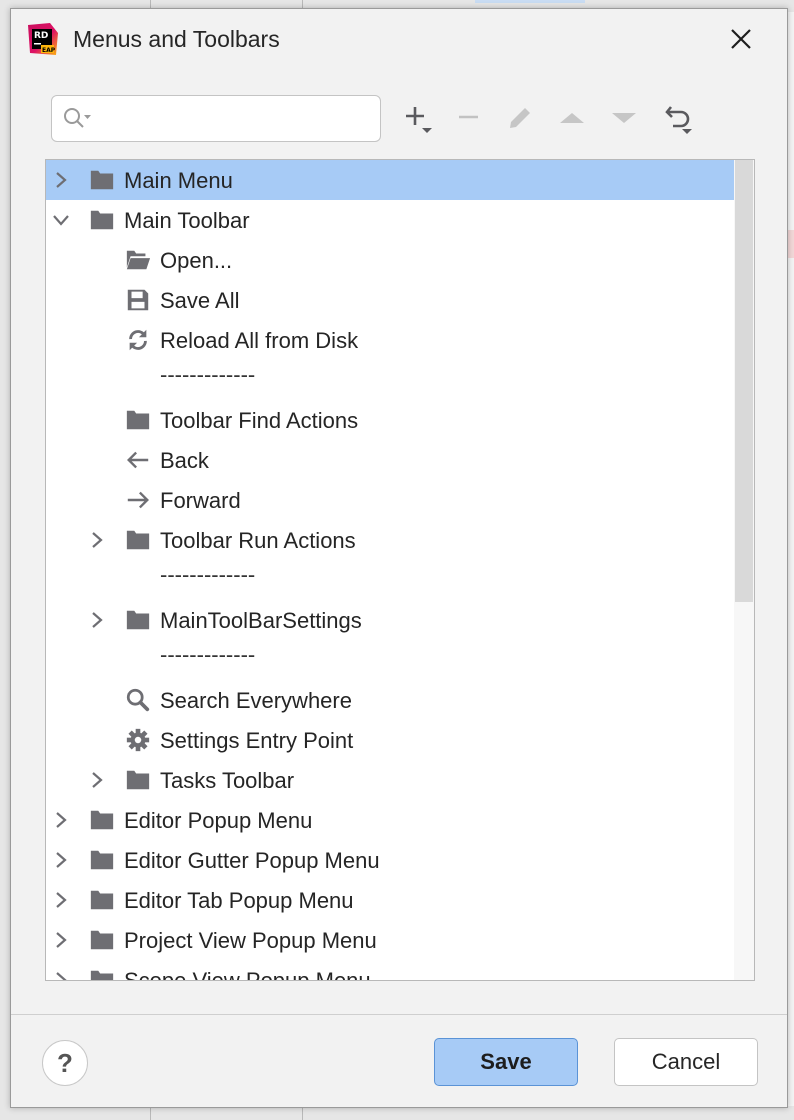 The image size is (794, 1120). What do you see at coordinates (390, 820) in the screenshot?
I see `tree-row: Editor Popup Menu` at bounding box center [390, 820].